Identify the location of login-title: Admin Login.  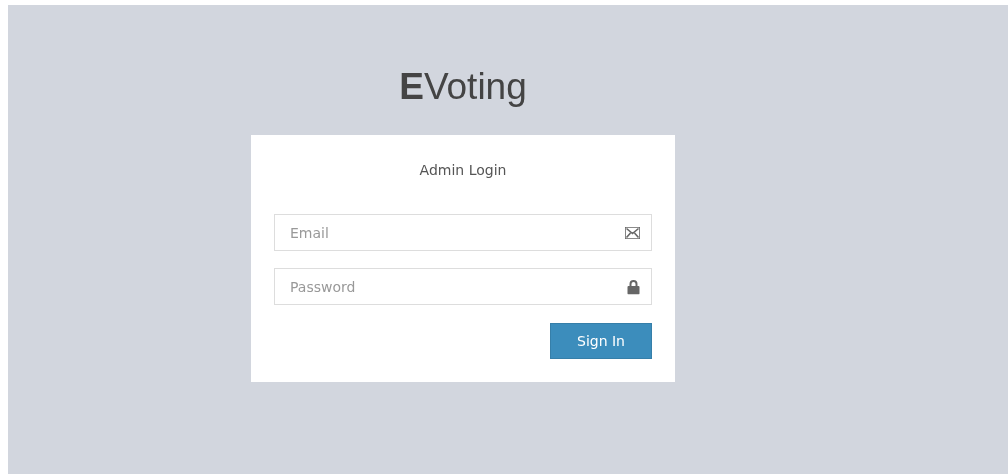
(463, 170).